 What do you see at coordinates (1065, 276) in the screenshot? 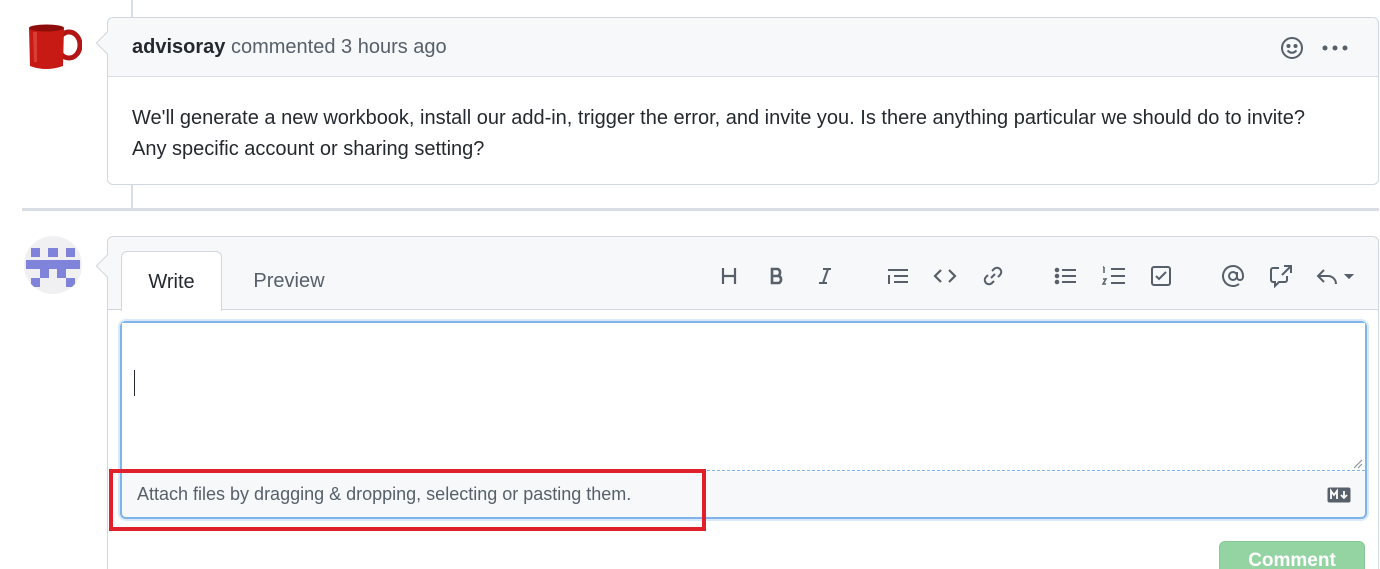
I see `unordered-list-icon` at bounding box center [1065, 276].